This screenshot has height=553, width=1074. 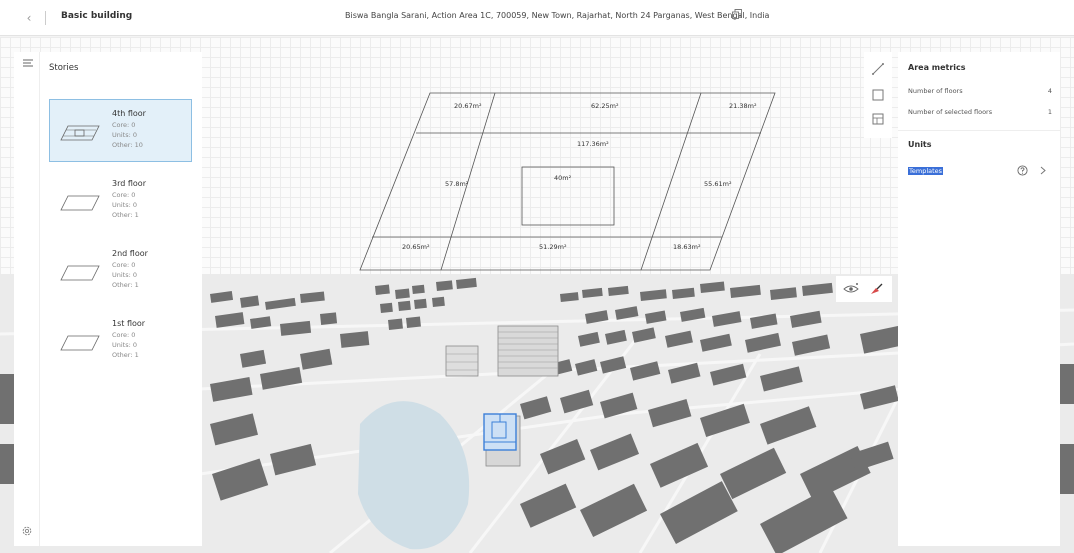 I want to click on area-label: 55.61m², so click(x=718, y=184).